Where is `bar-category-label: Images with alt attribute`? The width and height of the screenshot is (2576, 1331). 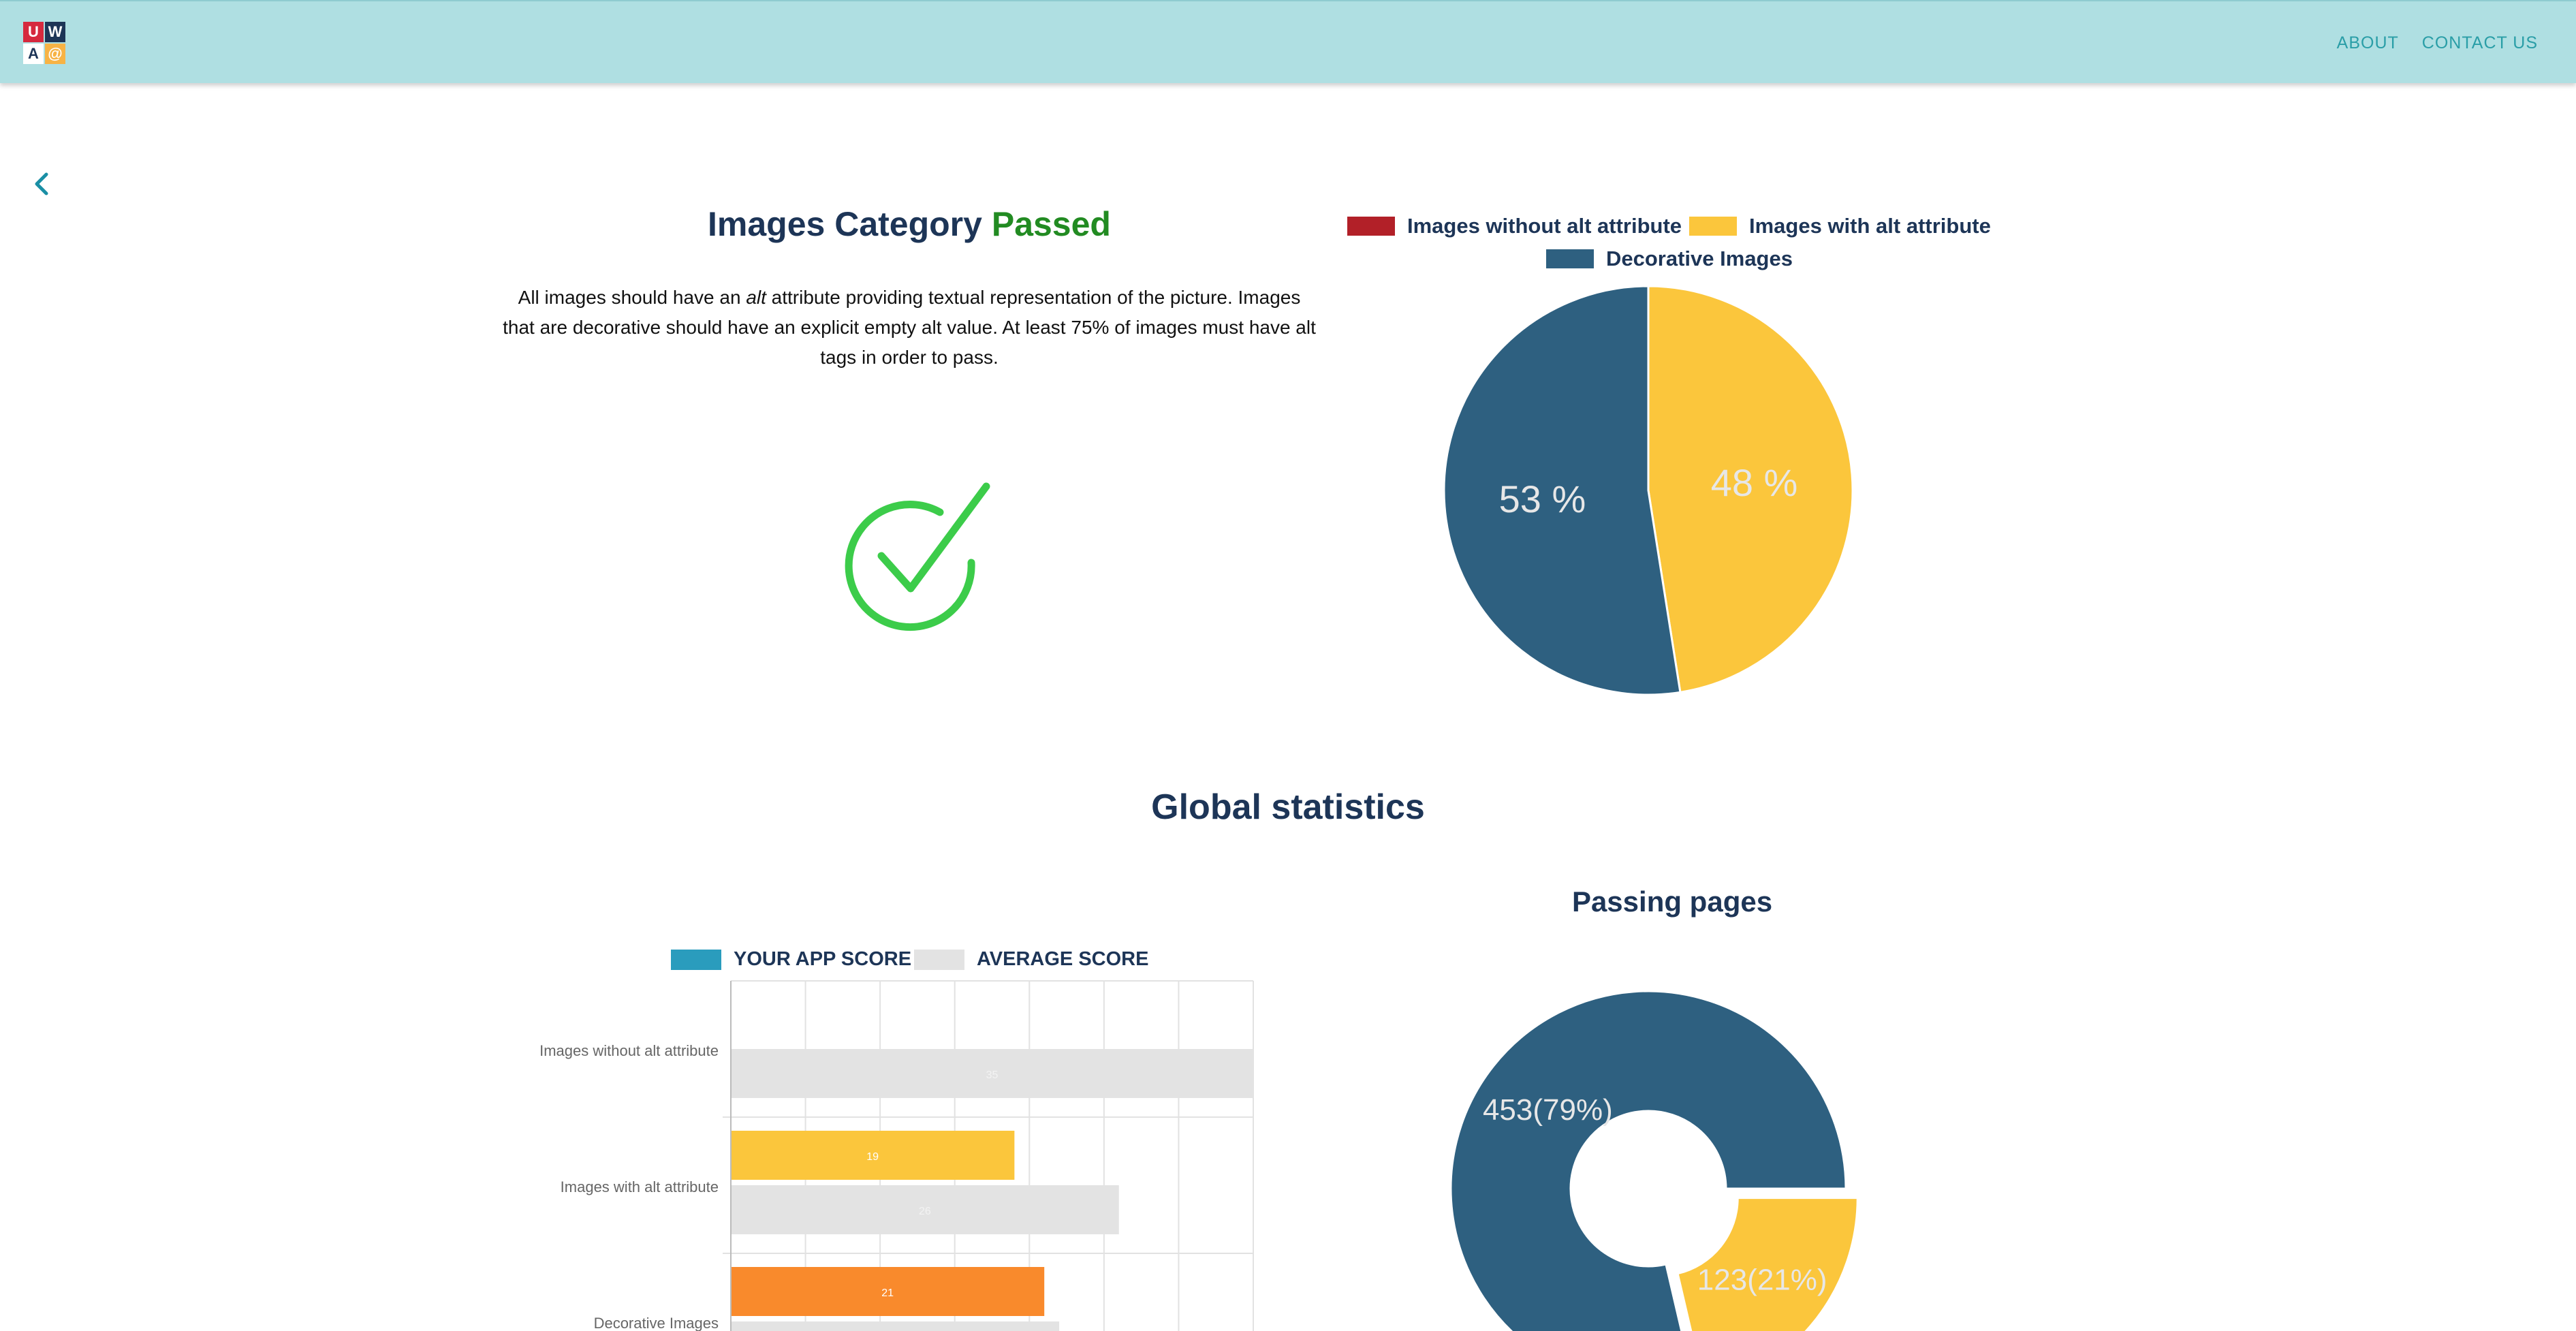
bar-category-label: Images with alt attribute is located at coordinates (640, 1186).